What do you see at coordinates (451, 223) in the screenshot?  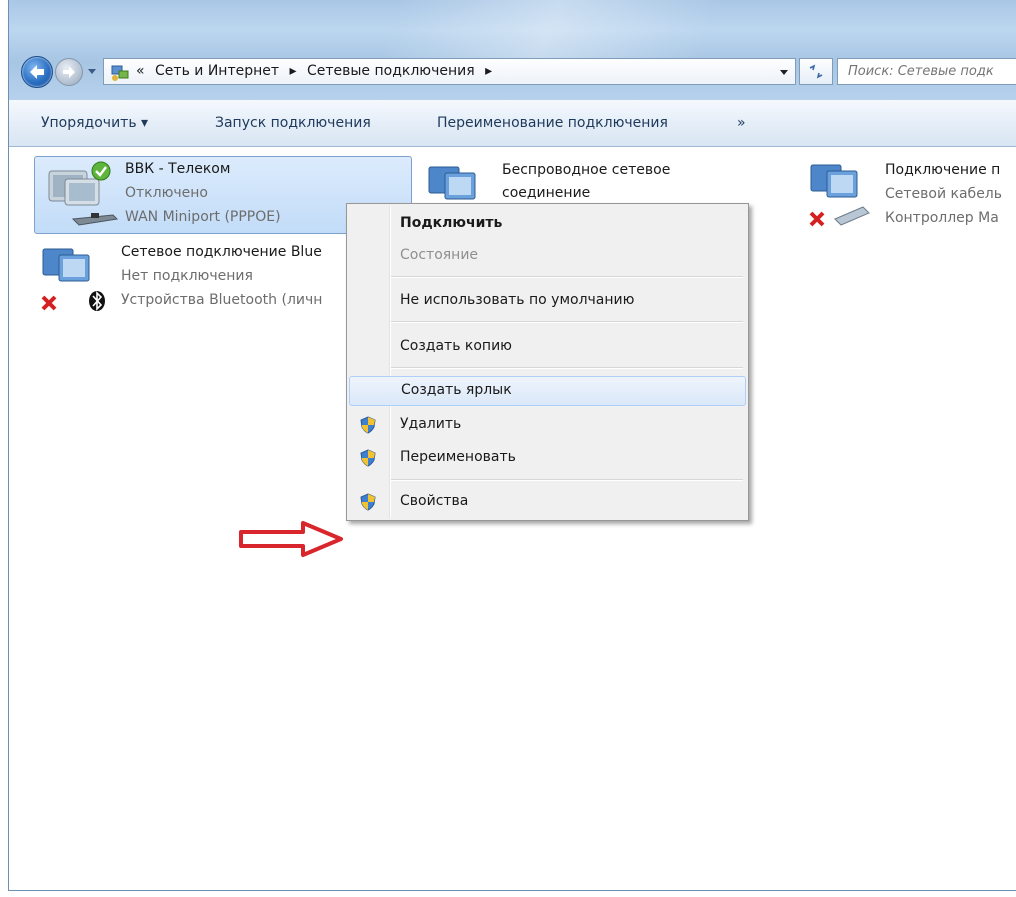 I see `menu-item-label: Подключить` at bounding box center [451, 223].